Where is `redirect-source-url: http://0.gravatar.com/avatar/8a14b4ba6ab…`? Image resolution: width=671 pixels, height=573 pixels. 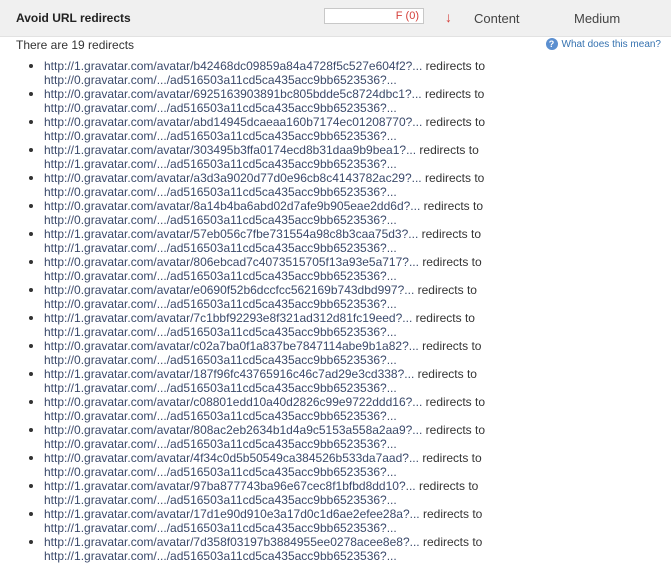
redirect-source-url: http://0.gravatar.com/avatar/8a14b4ba6ab… is located at coordinates (232, 206).